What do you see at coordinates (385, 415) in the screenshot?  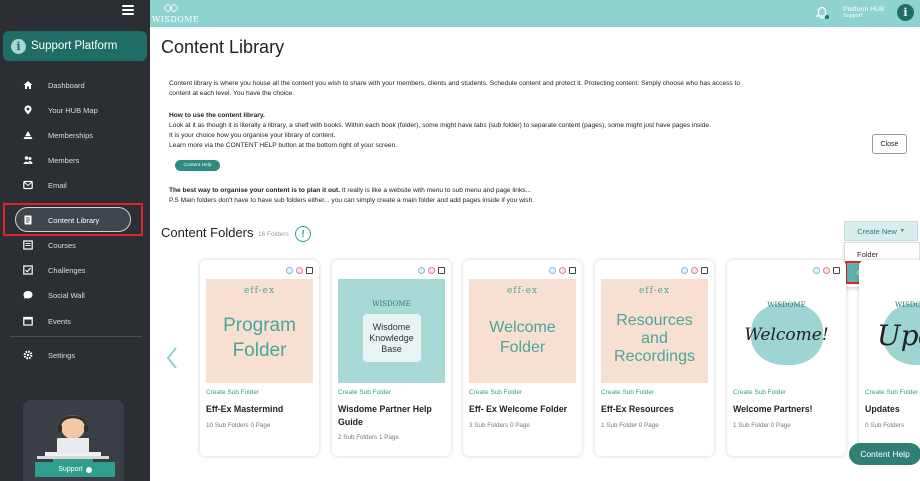 I see `folder-name: Wisdome Partner Help Guide` at bounding box center [385, 415].